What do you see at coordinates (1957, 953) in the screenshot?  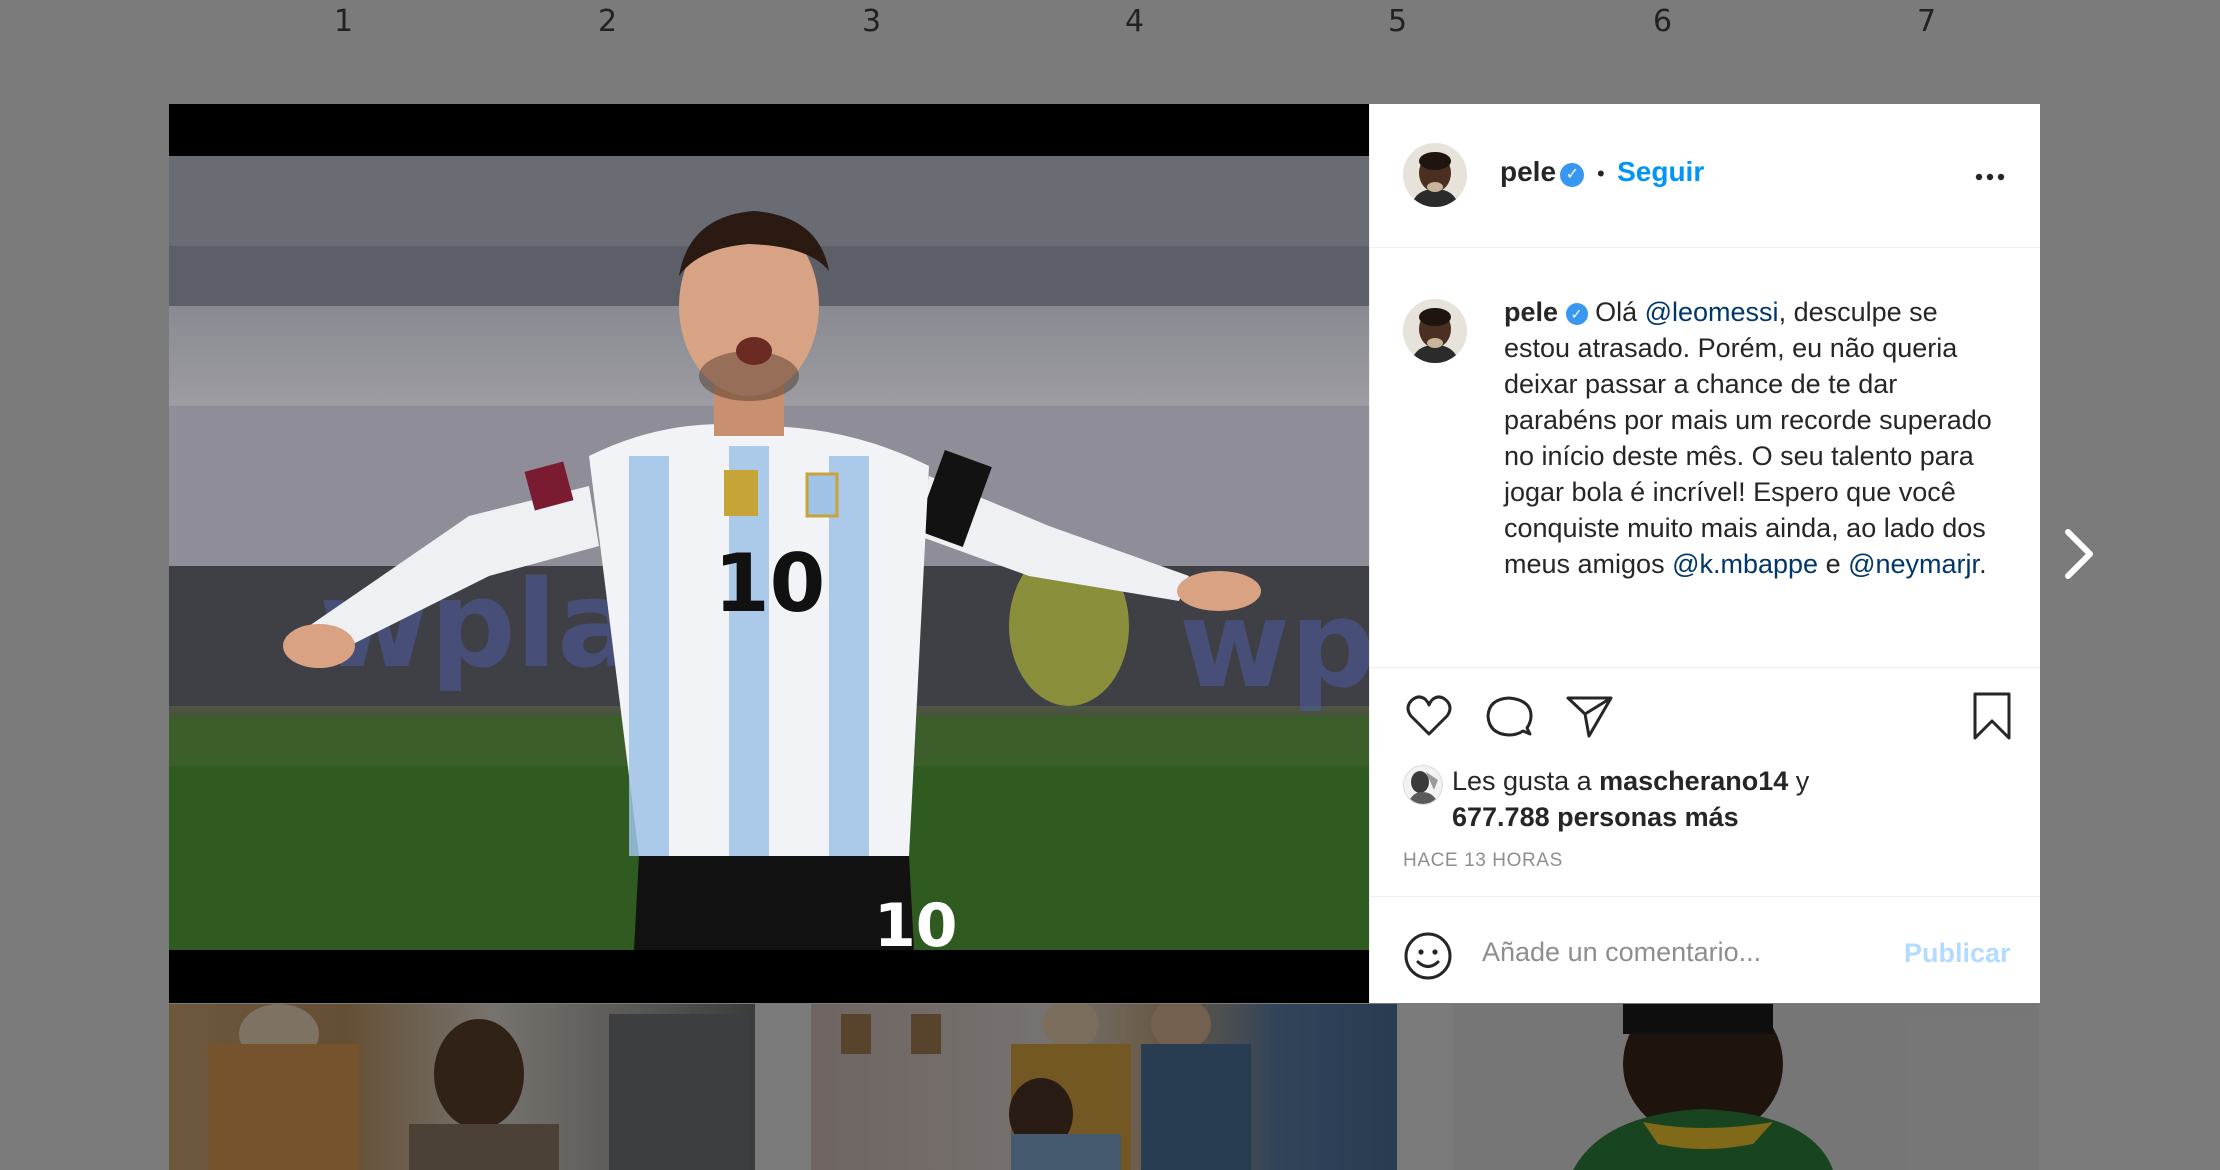 I see `publish-button: Publicar` at bounding box center [1957, 953].